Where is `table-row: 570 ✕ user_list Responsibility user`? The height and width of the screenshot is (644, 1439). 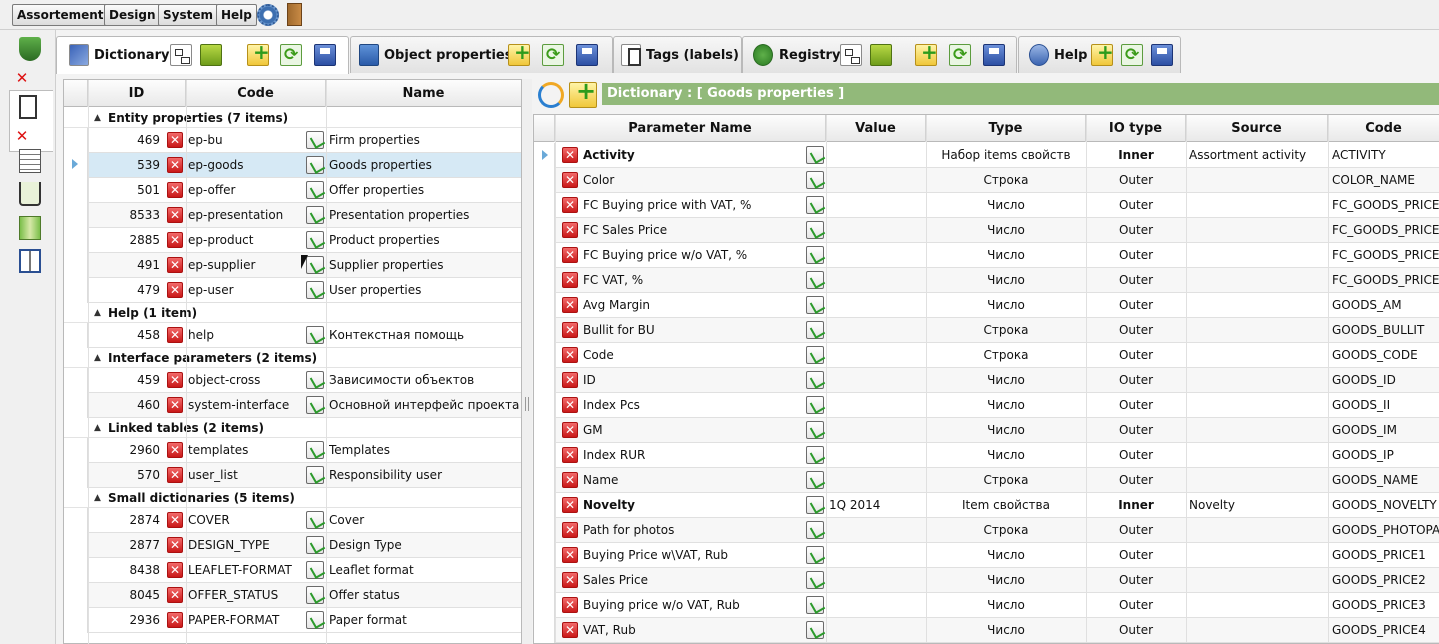
table-row: 570 ✕ user_list Responsibility user is located at coordinates (292, 475).